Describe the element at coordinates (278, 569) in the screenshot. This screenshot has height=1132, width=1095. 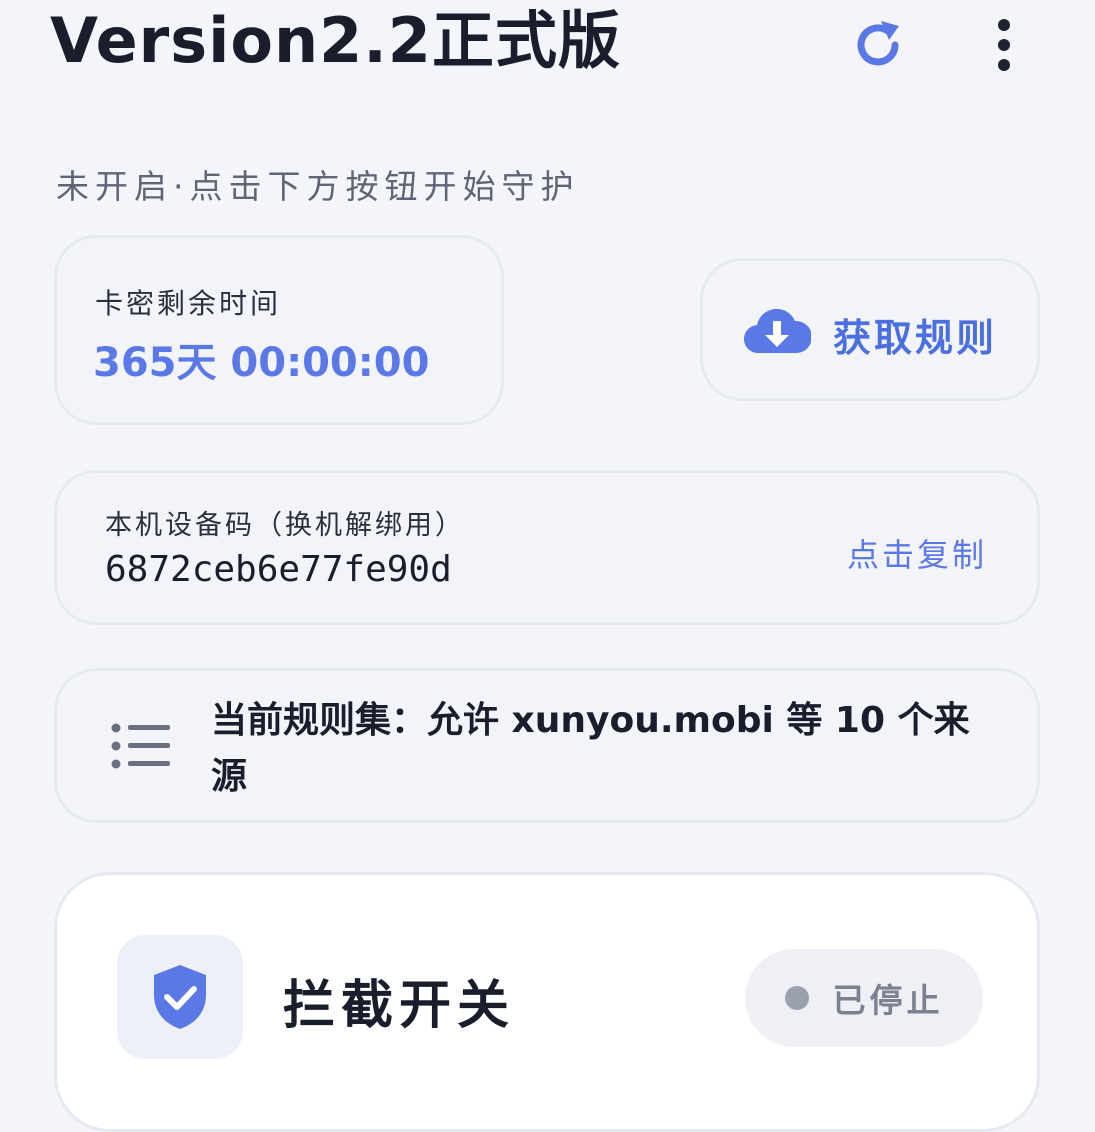
I see `device-code-value: 6872ceb6e77fe90d` at that location.